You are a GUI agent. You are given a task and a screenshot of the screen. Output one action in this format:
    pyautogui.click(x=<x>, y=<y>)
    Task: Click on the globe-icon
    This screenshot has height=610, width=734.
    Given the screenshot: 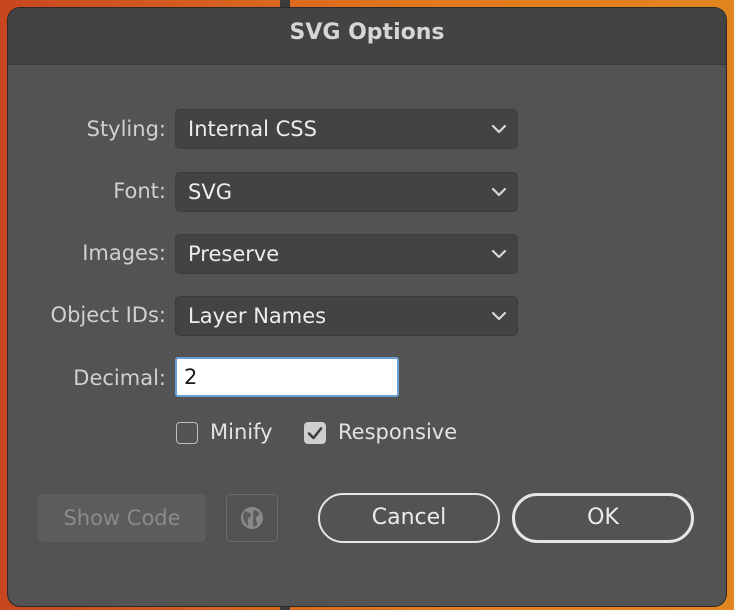 What is the action you would take?
    pyautogui.click(x=252, y=518)
    